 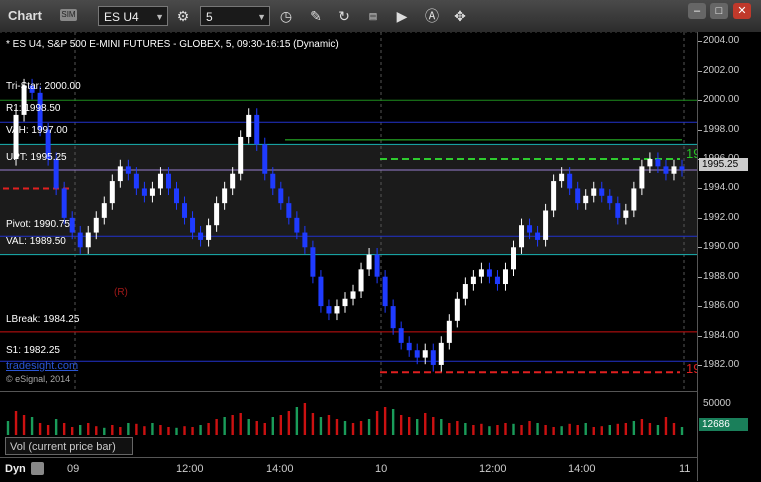 What do you see at coordinates (373, 16) in the screenshot?
I see `goto-icon: ▤` at bounding box center [373, 16].